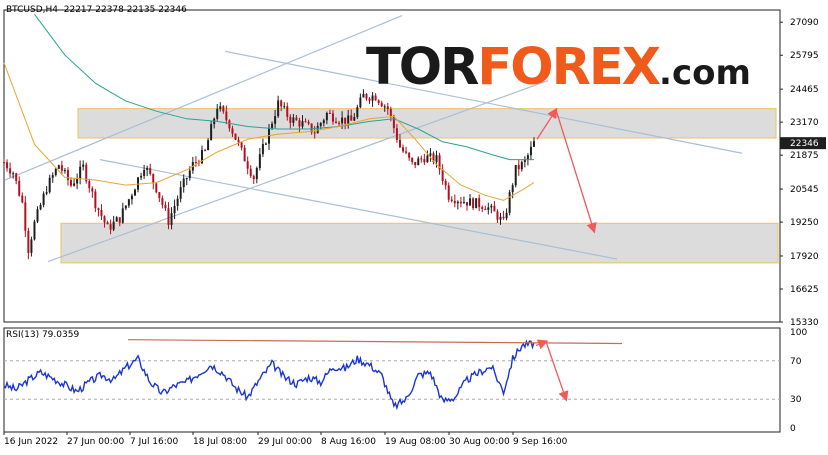 The height and width of the screenshot is (455, 828). What do you see at coordinates (422, 67) in the screenshot?
I see `logo-part-1: TOR` at bounding box center [422, 67].